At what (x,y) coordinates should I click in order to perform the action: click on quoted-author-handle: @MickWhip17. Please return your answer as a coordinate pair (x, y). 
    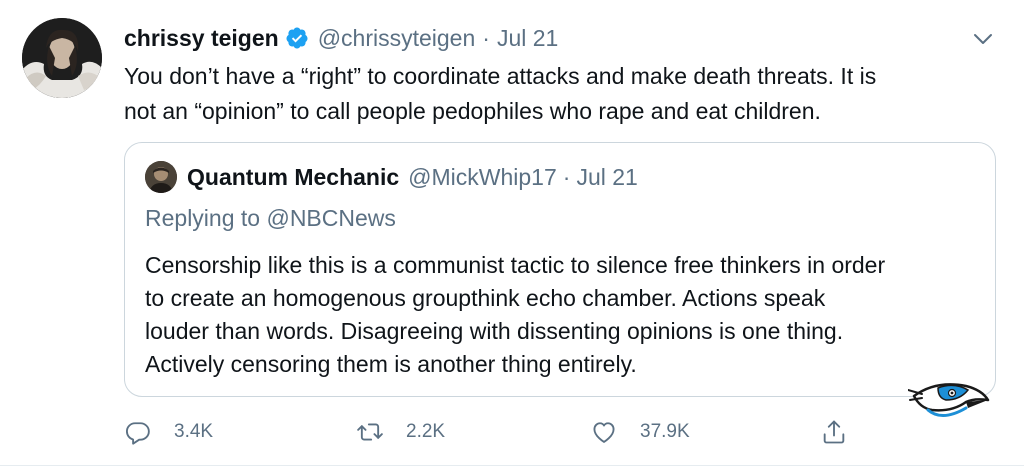
    Looking at the image, I should click on (482, 176).